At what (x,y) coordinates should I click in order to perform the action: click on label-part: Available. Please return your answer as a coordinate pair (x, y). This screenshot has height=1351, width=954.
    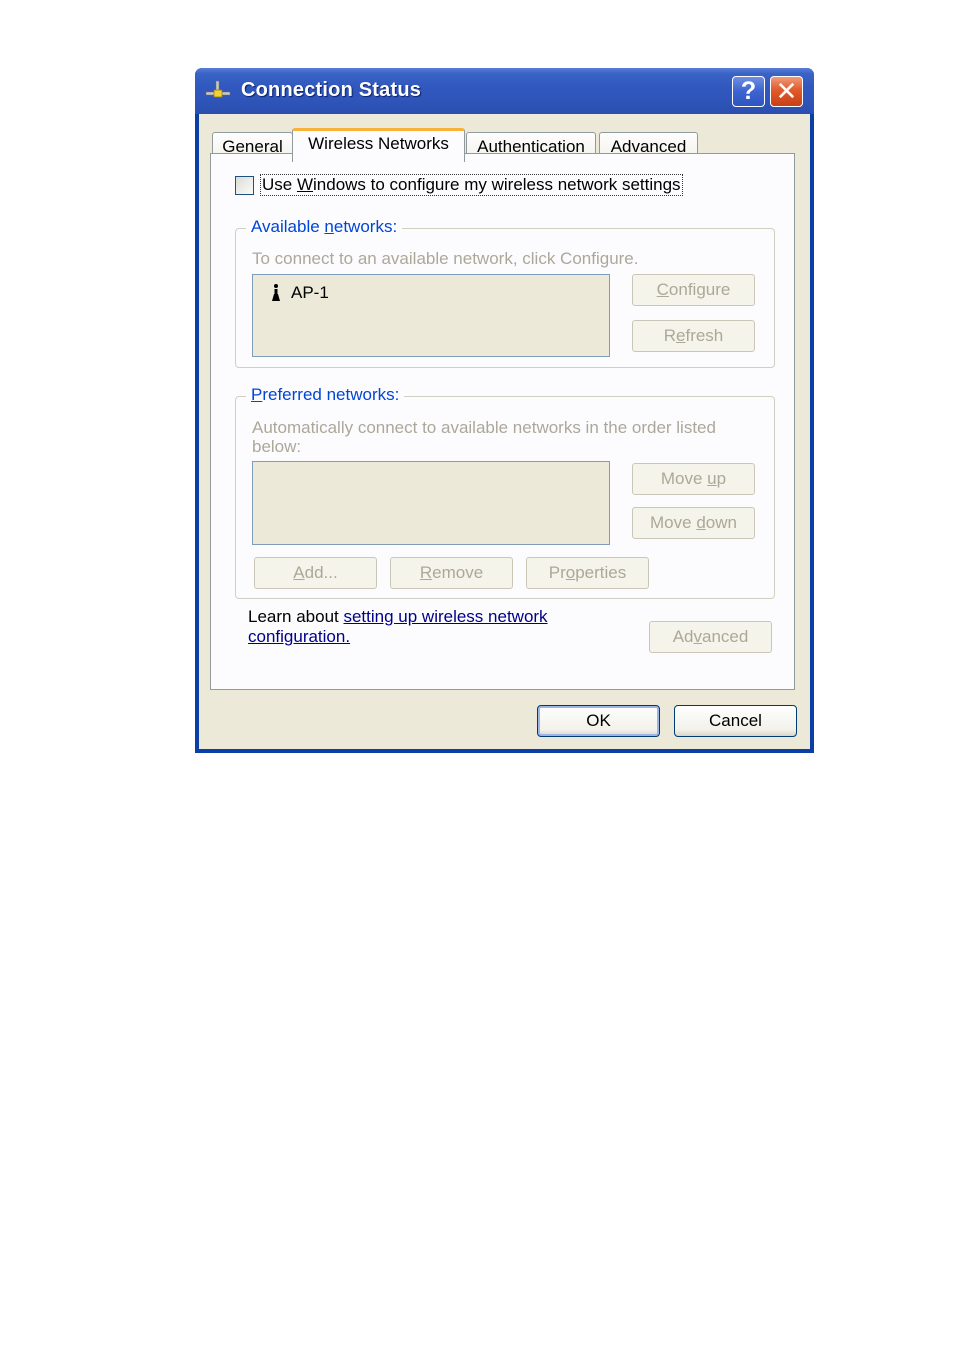
    Looking at the image, I should click on (288, 226).